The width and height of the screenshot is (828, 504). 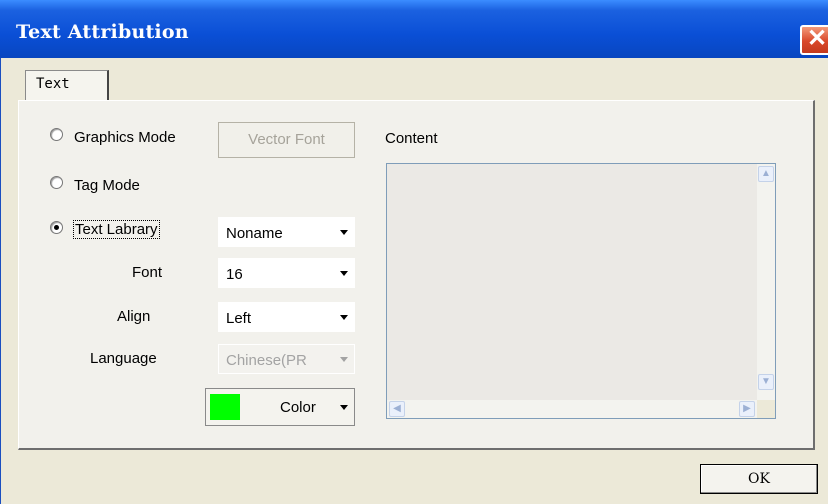 I want to click on align-value: Left, so click(x=239, y=318).